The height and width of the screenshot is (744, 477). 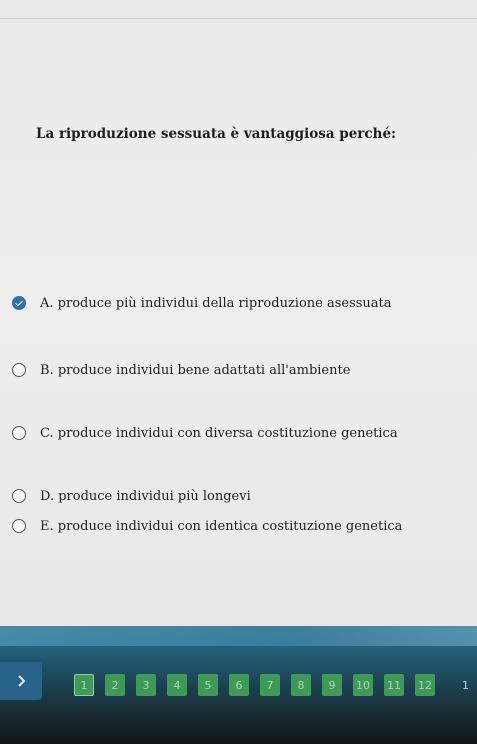 I want to click on page-button-4: 4, so click(x=177, y=685).